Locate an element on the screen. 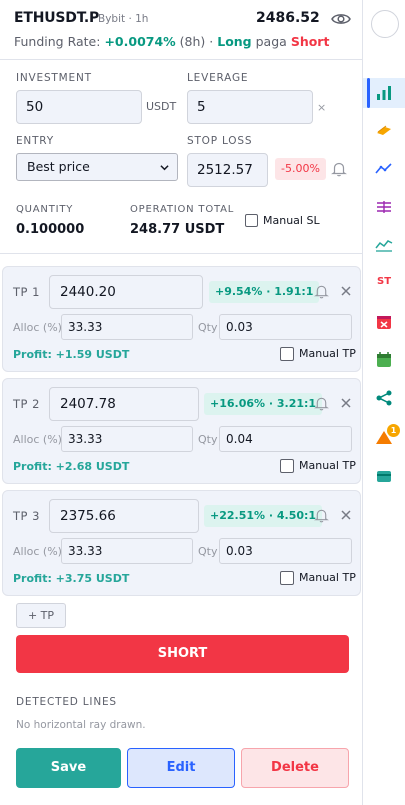  leverage-input: 5 is located at coordinates (250, 107).